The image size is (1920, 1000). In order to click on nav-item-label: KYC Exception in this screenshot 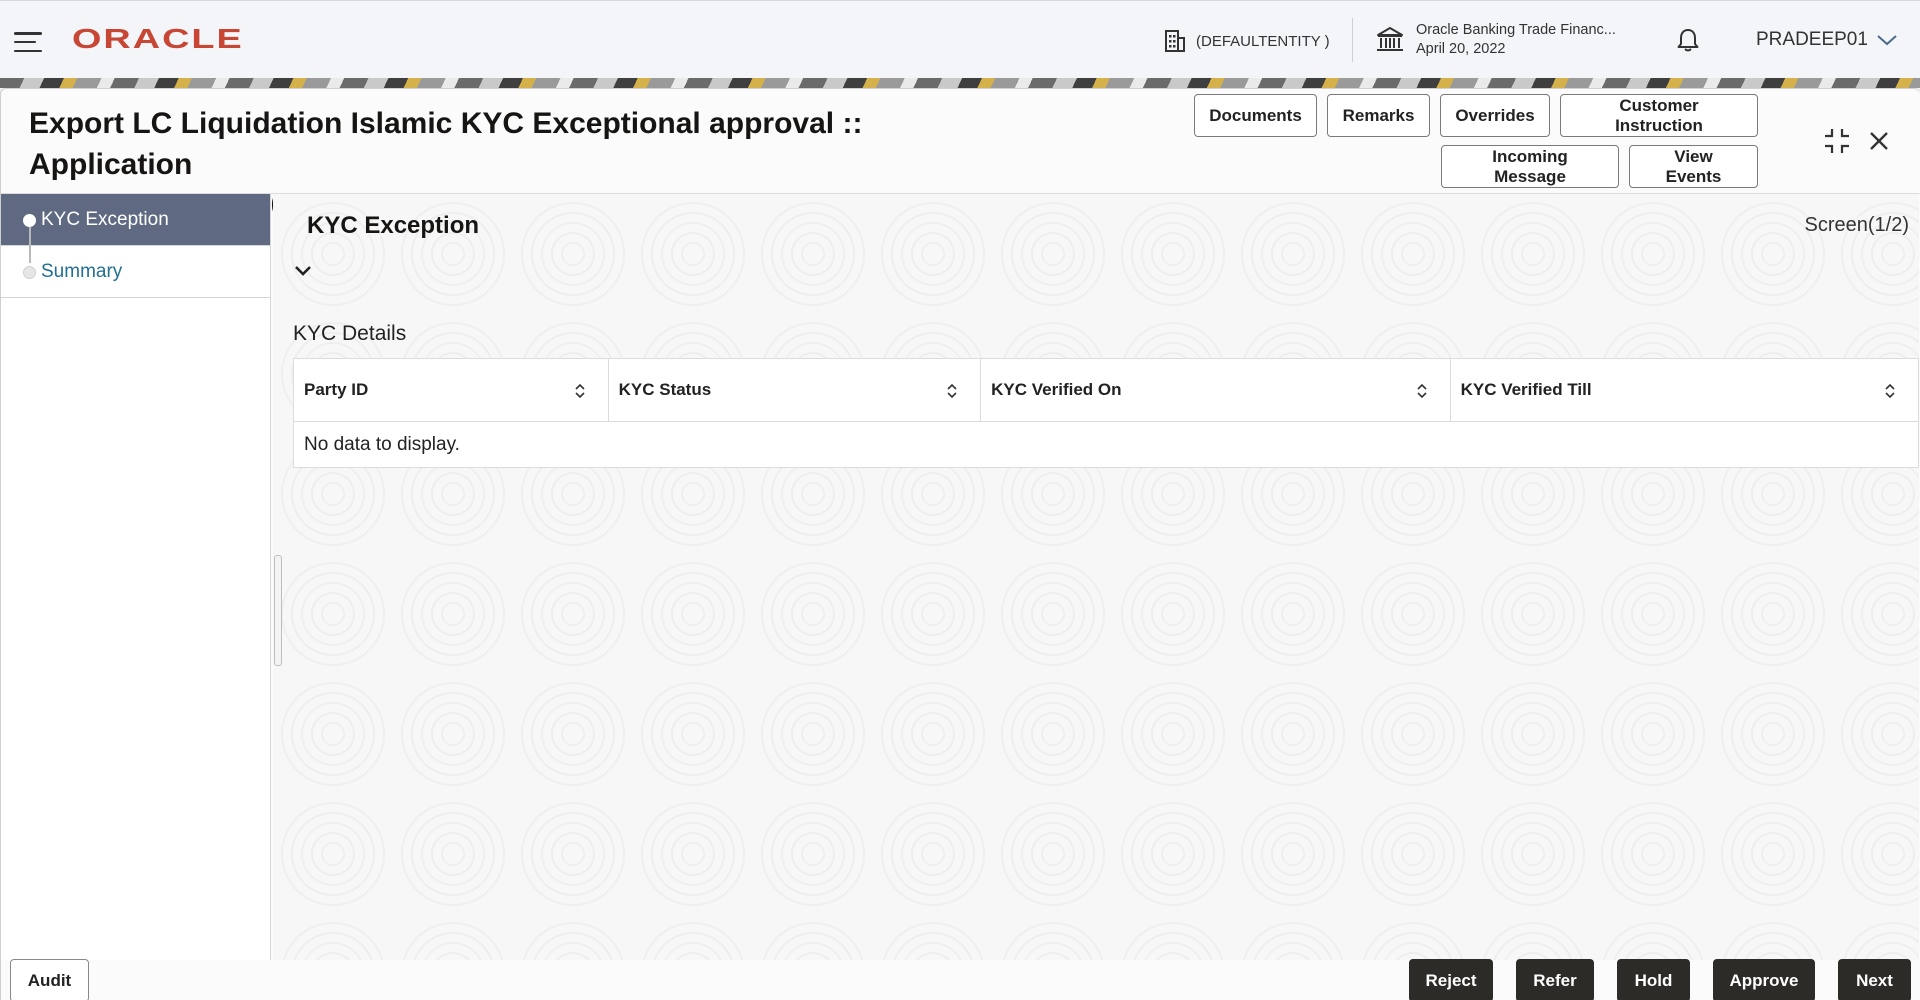, I will do `click(105, 219)`.